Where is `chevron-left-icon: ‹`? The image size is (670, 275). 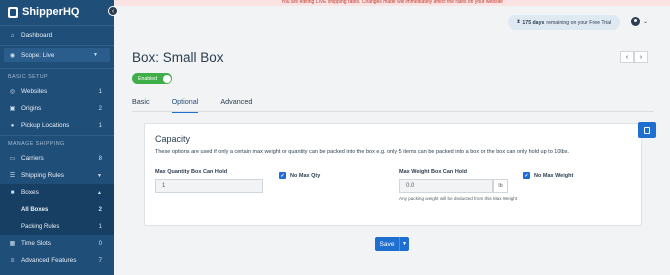 chevron-left-icon: ‹ is located at coordinates (113, 11).